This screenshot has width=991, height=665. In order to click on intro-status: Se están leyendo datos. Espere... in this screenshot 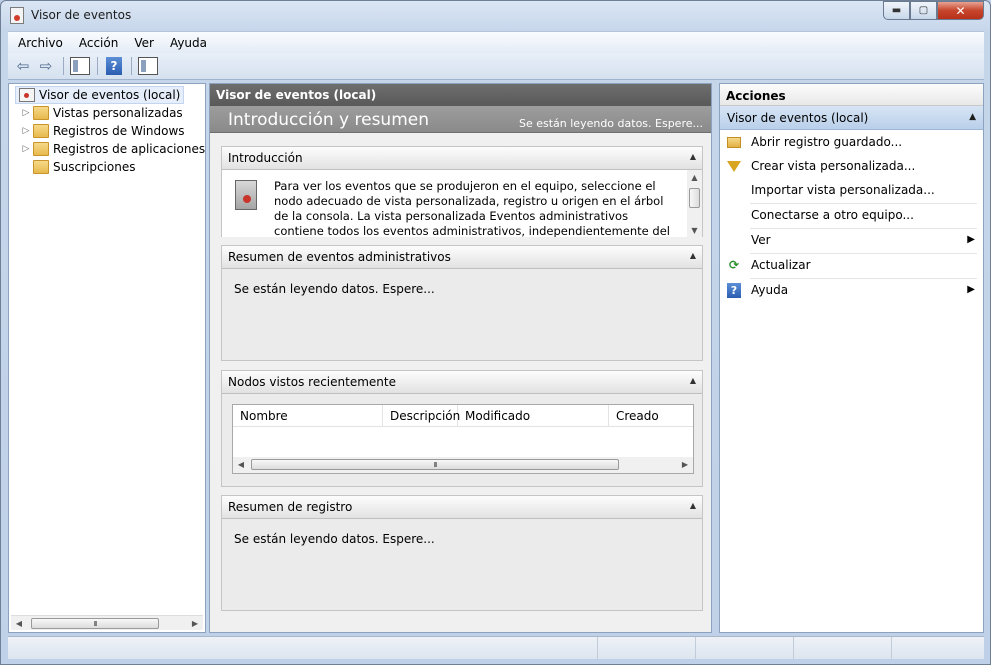, I will do `click(610, 123)`.